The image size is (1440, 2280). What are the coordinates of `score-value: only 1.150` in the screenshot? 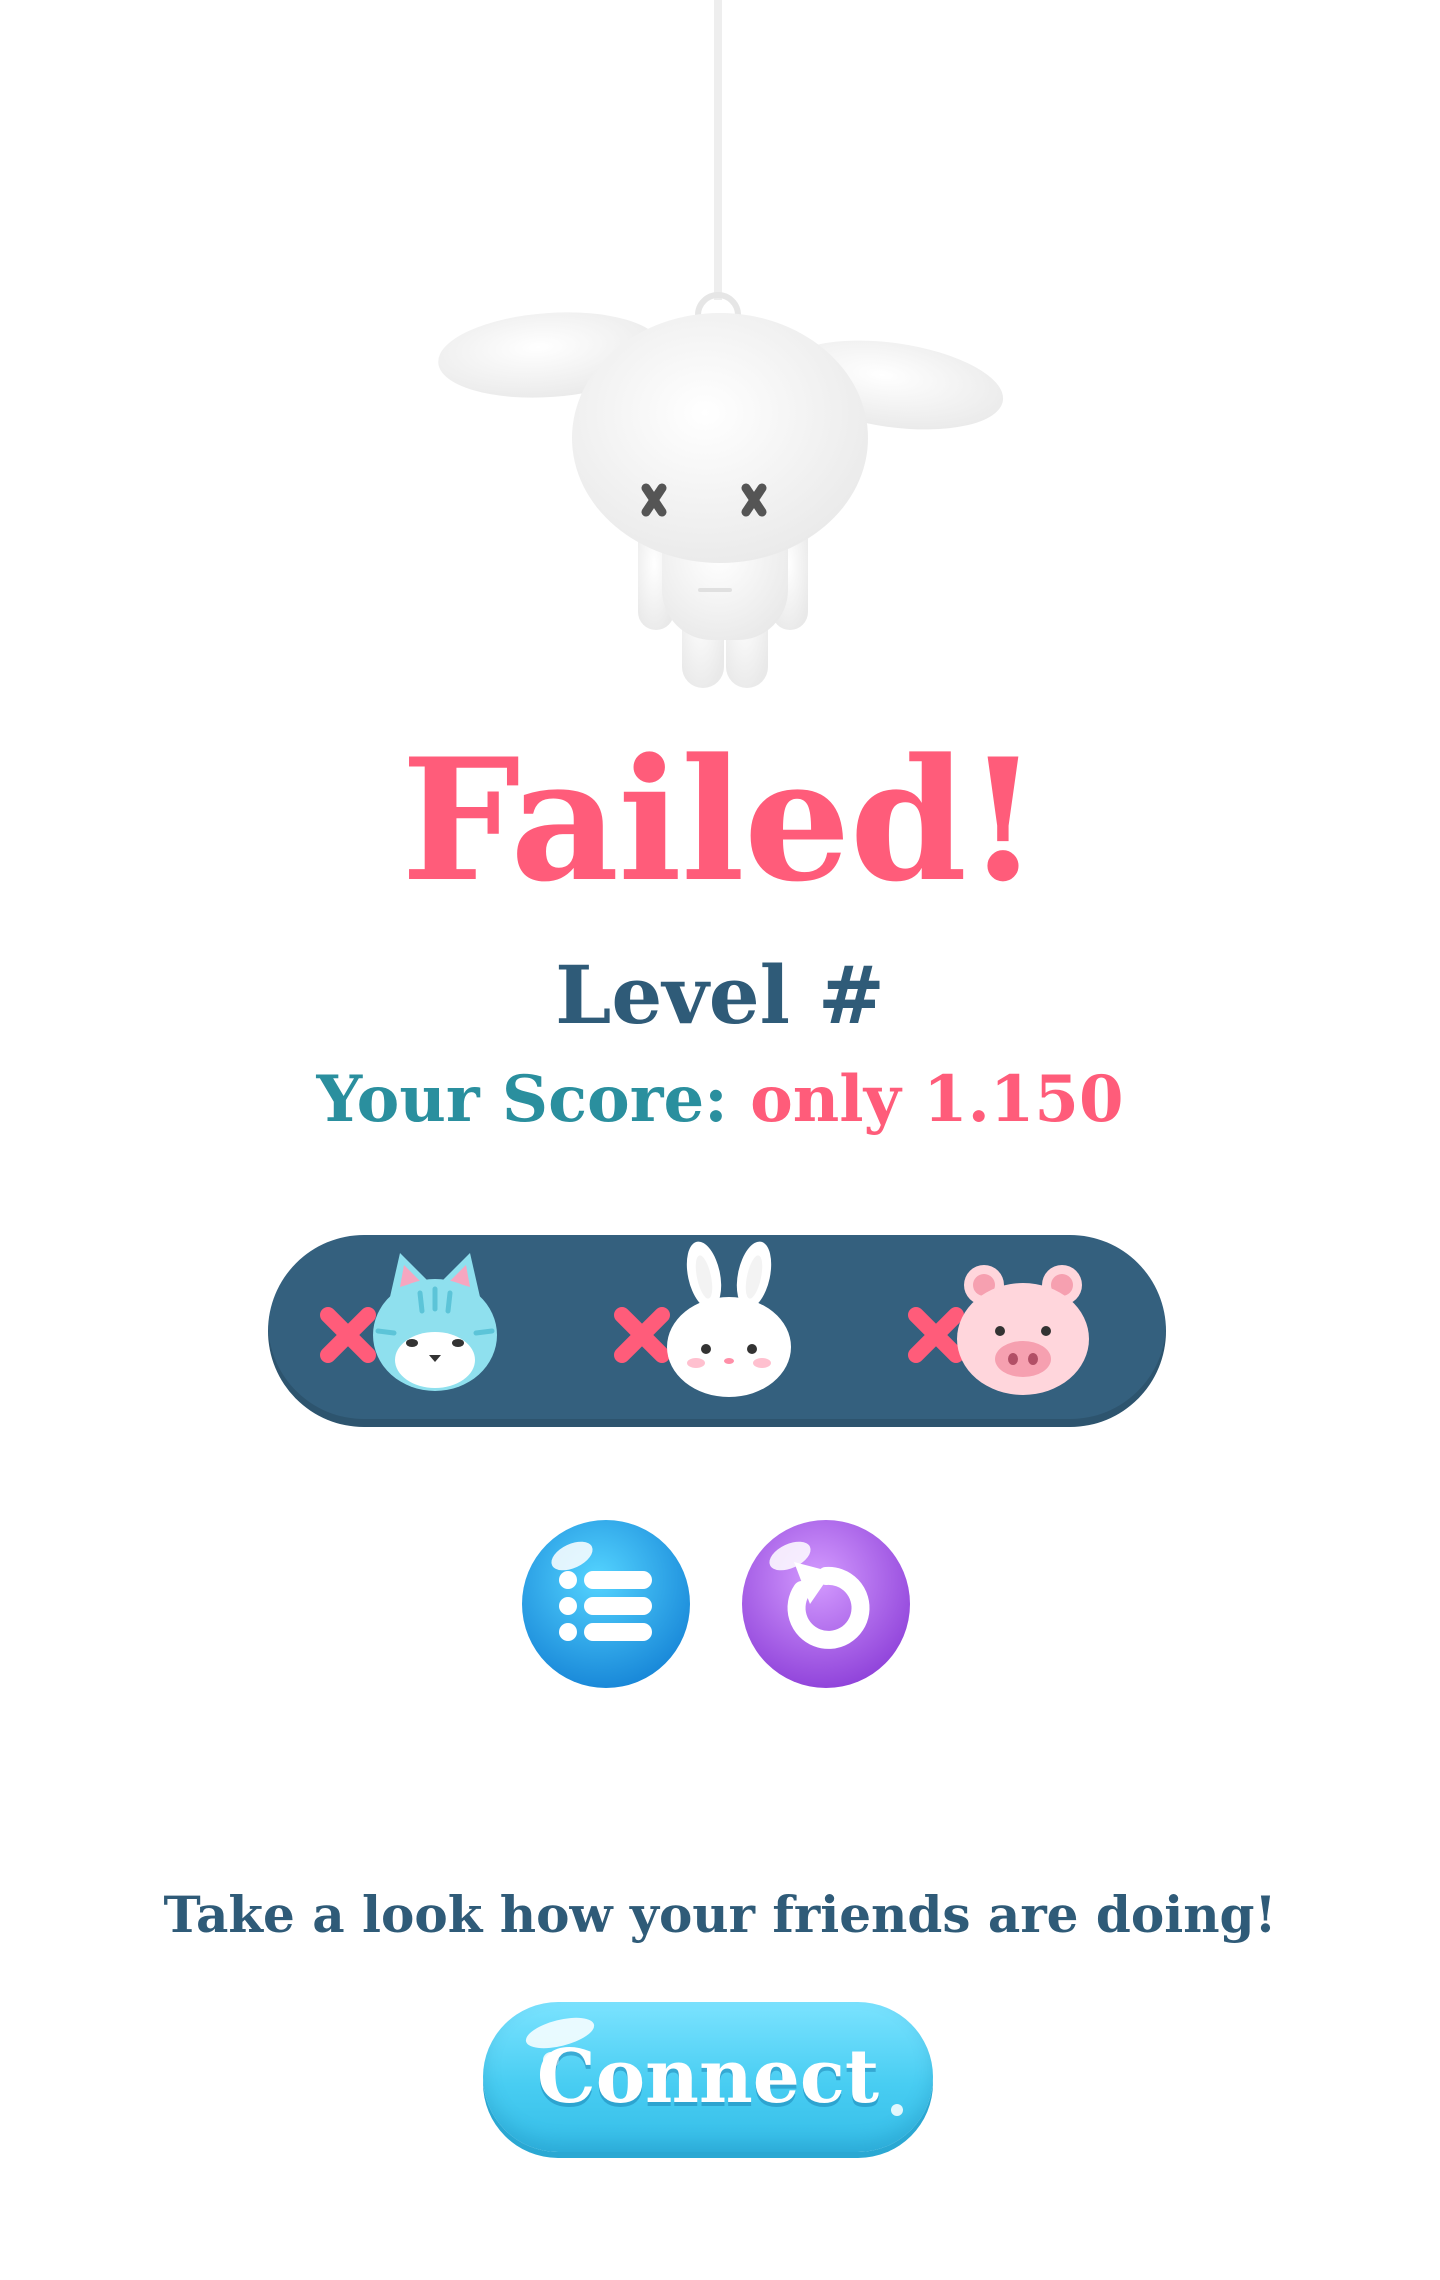 It's located at (937, 1099).